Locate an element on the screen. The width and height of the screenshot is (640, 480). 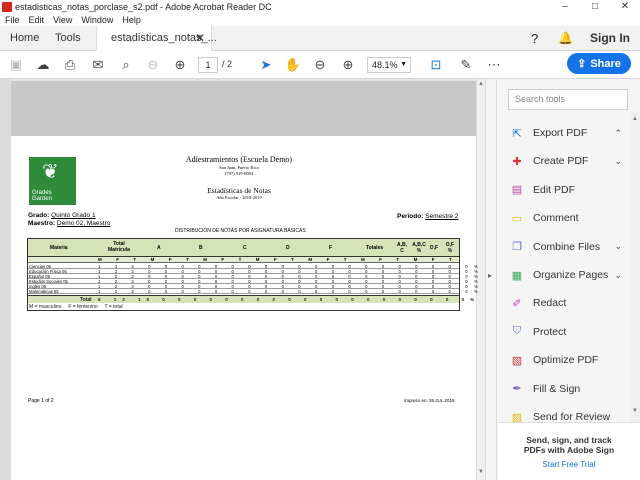
menu-bar: File Edit View Window Help is located at coordinates (320, 20).